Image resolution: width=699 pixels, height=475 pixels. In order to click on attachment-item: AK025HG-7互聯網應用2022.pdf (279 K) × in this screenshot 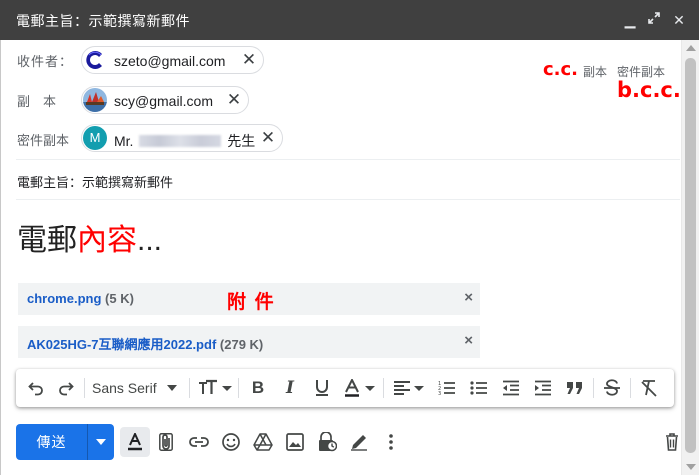, I will do `click(249, 342)`.